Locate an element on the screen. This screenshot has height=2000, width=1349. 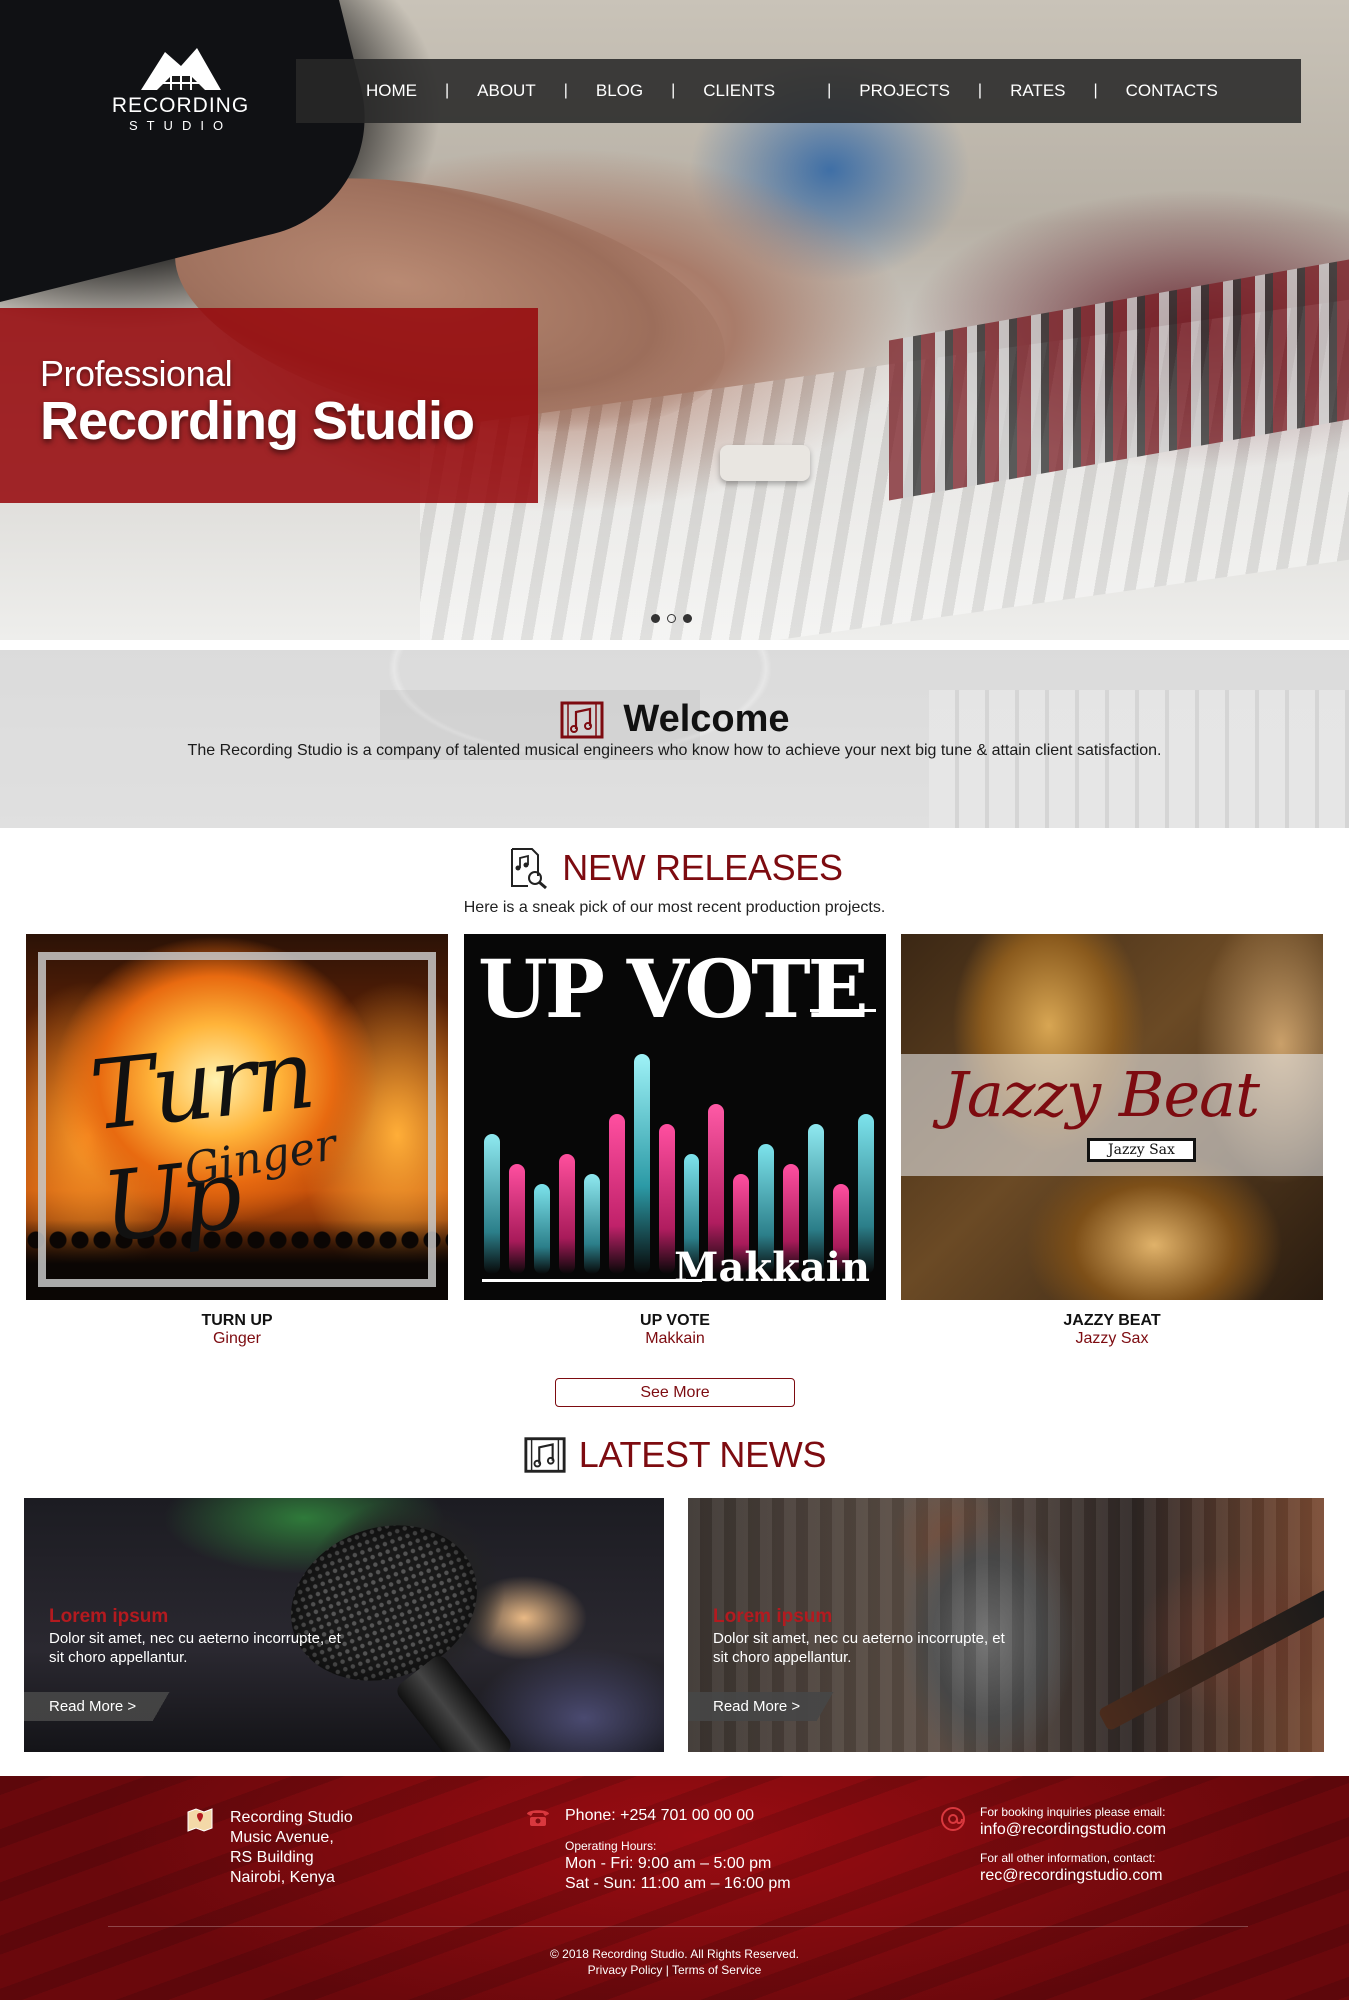
slider-dots is located at coordinates (671, 618).